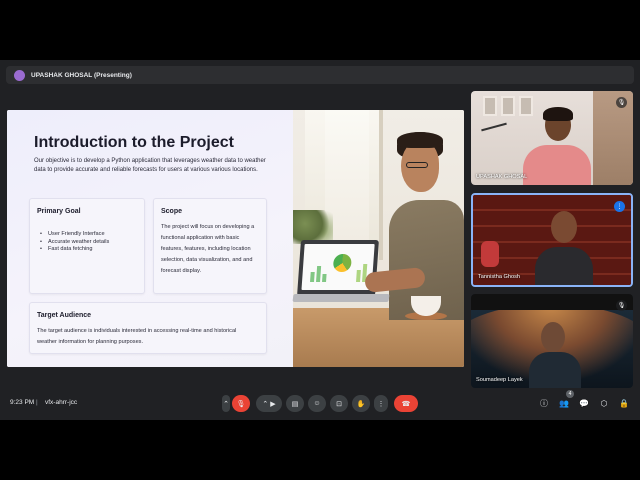  What do you see at coordinates (320, 75) in the screenshot?
I see `presenter-bar: UPASHAK GHOSAL (Presenting)` at bounding box center [320, 75].